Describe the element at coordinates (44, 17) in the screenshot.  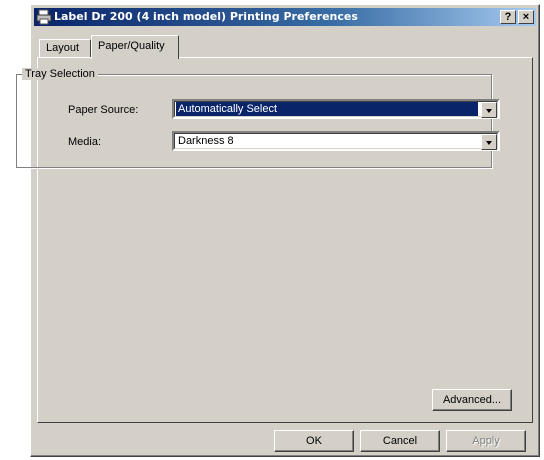
I see `printer-icon` at that location.